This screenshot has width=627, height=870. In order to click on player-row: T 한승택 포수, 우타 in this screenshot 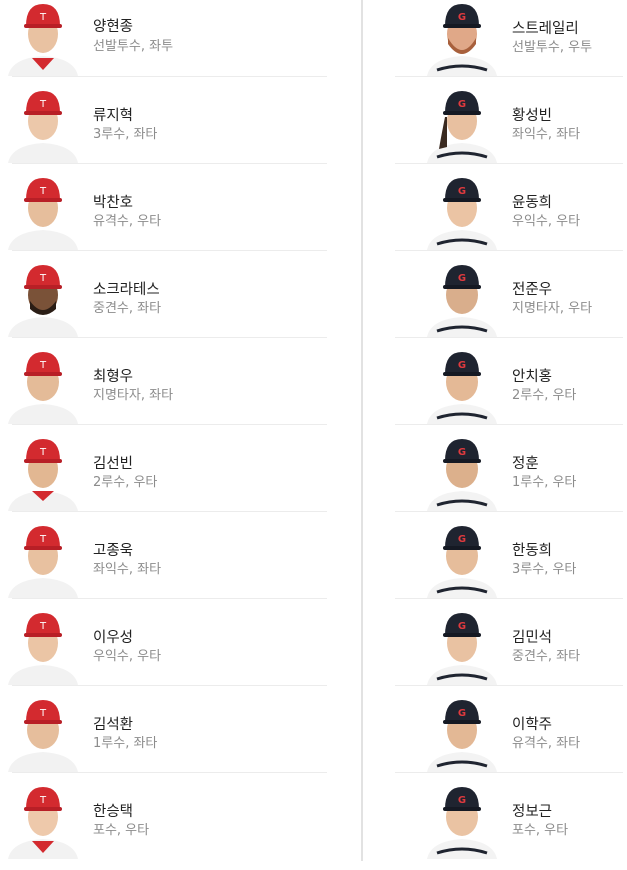, I will do `click(155, 826)`.